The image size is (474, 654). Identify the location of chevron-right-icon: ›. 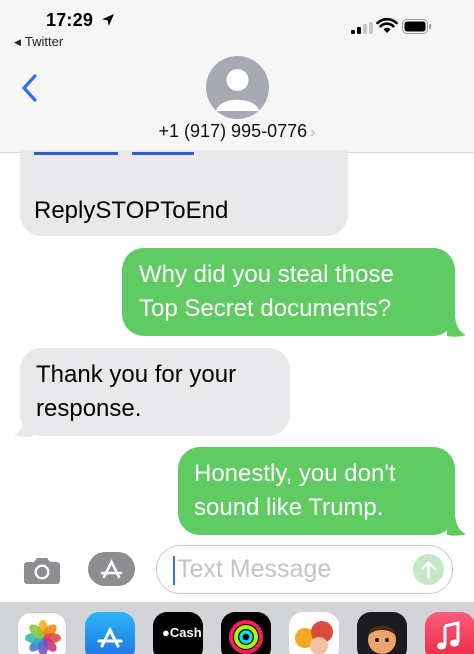
(313, 132).